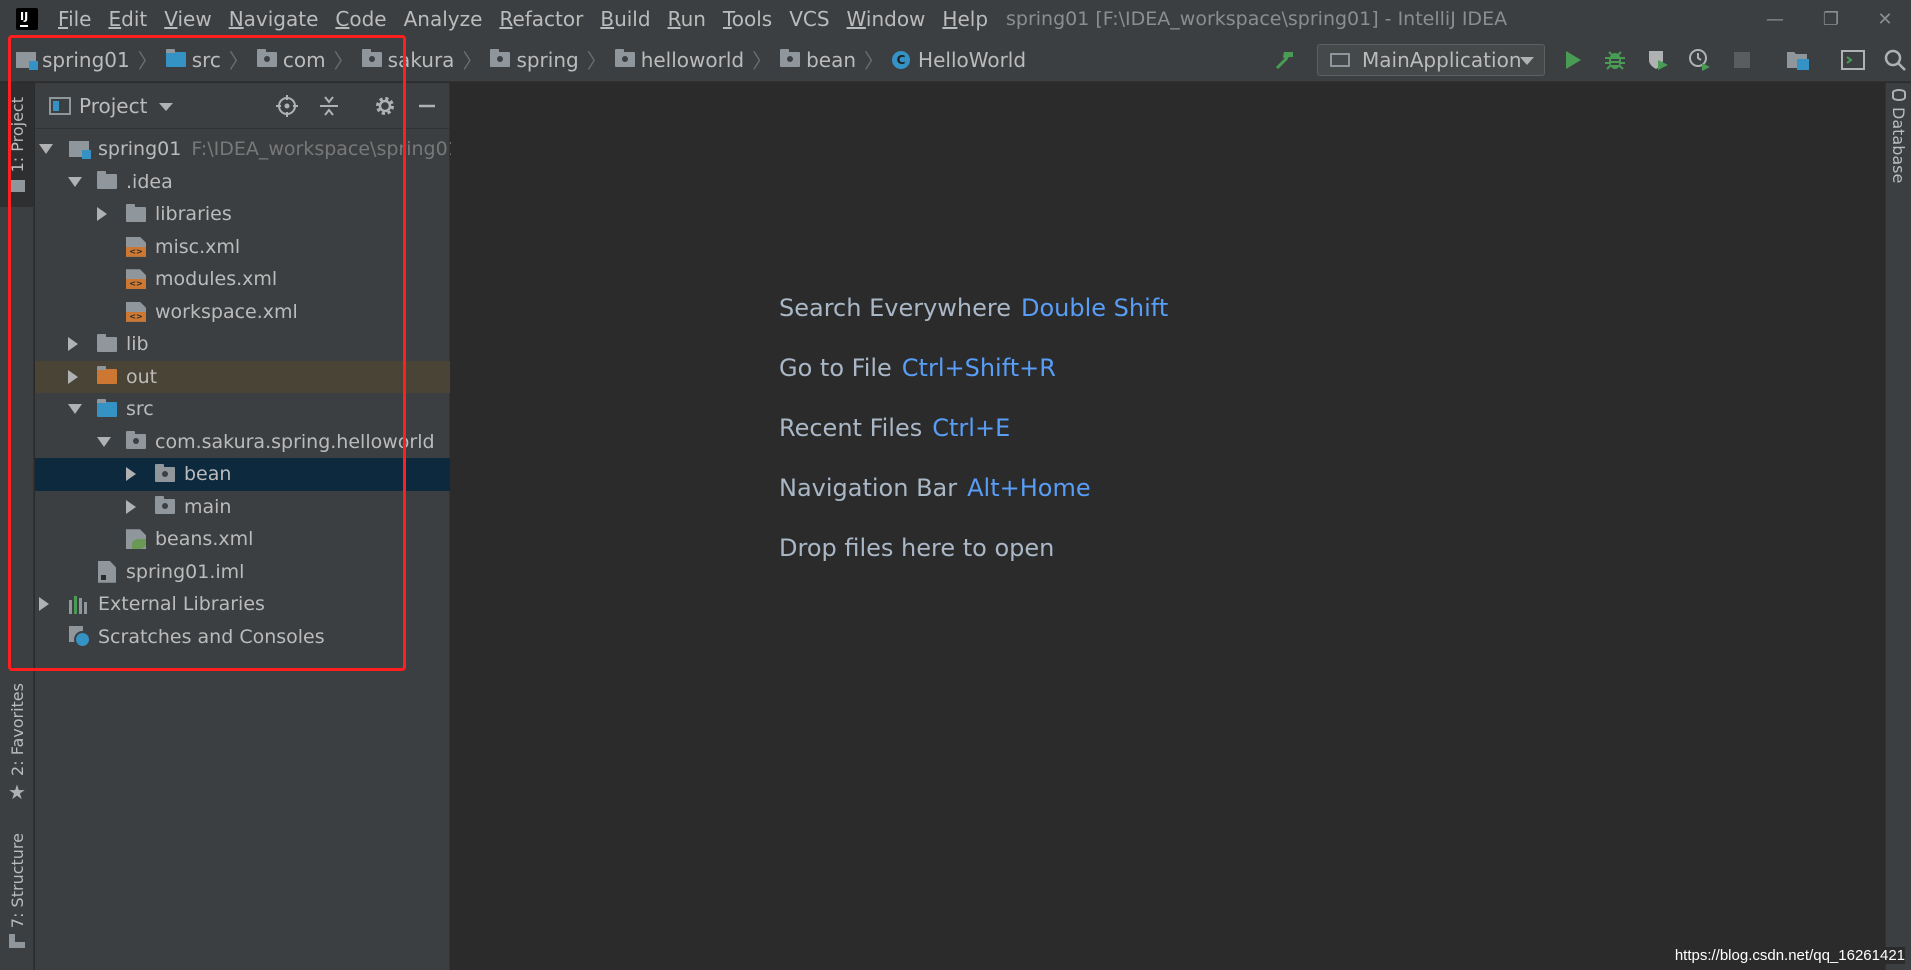  Describe the element at coordinates (107, 375) in the screenshot. I see `excluded-folder-icon` at that location.